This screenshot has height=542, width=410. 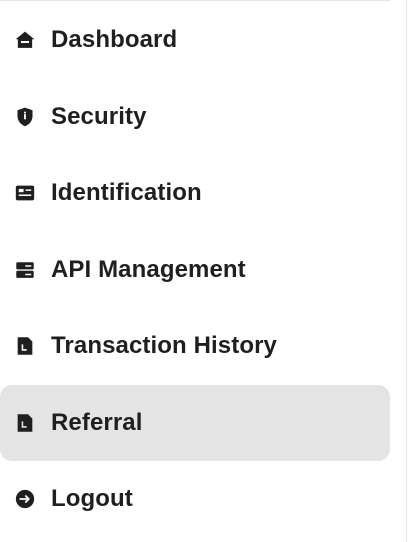 What do you see at coordinates (195, 40) in the screenshot?
I see `sidebar-item-dashboard: Dashboard` at bounding box center [195, 40].